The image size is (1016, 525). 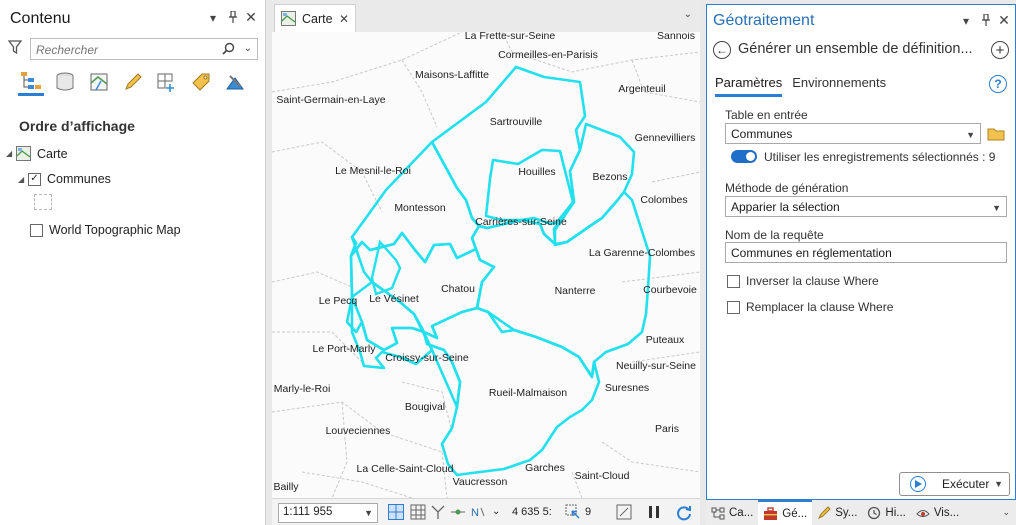 I want to click on search-options-chevron-icon: ⌄, so click(x=248, y=48).